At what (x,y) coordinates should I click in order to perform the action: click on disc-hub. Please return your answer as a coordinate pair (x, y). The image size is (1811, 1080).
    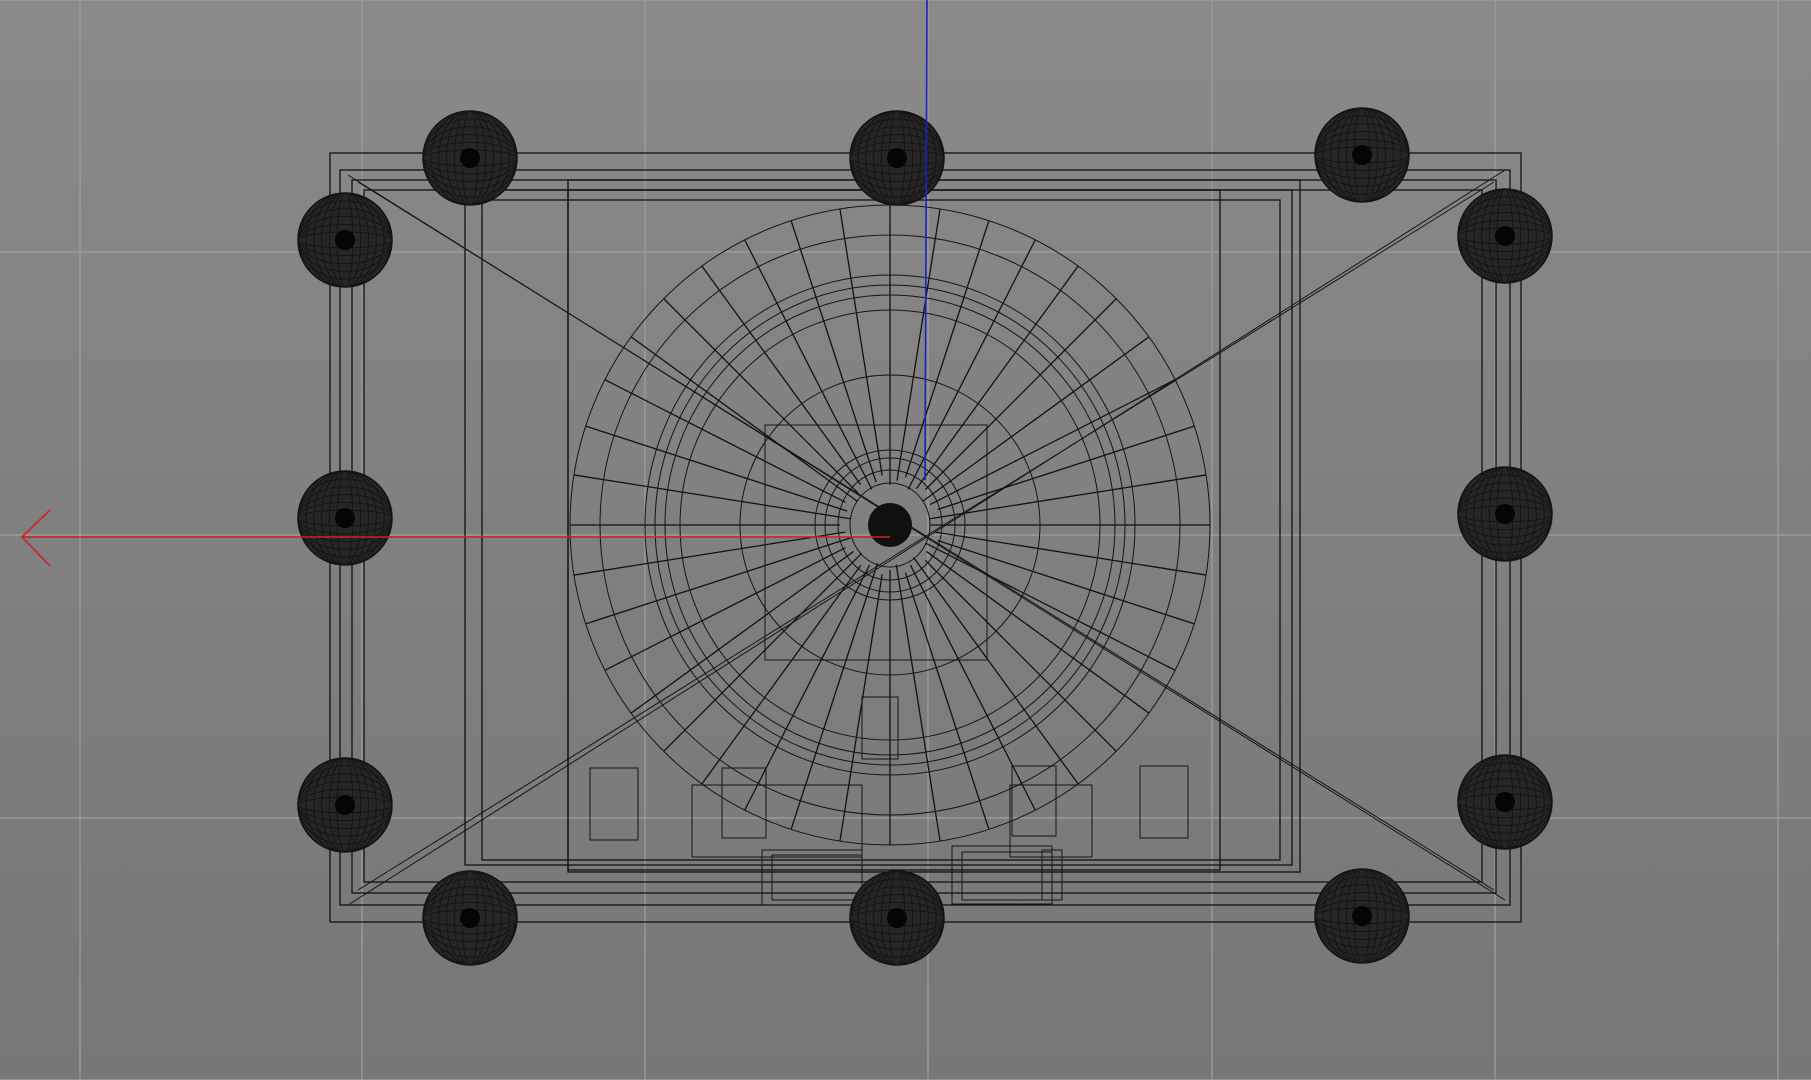
    Looking at the image, I should click on (890, 525).